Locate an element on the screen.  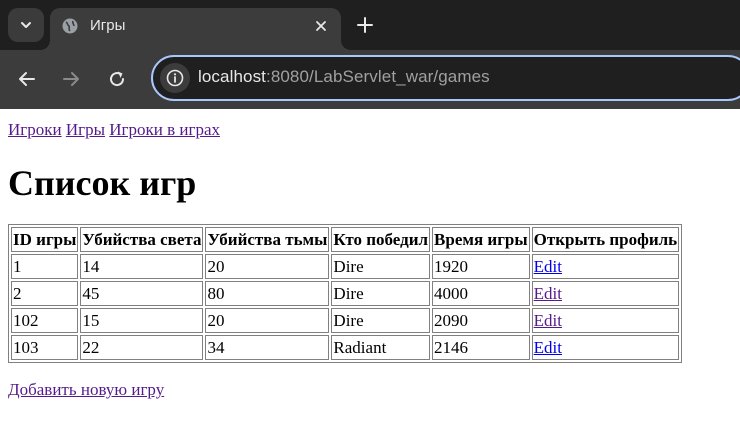
chevron-down-icon is located at coordinates (26, 25).